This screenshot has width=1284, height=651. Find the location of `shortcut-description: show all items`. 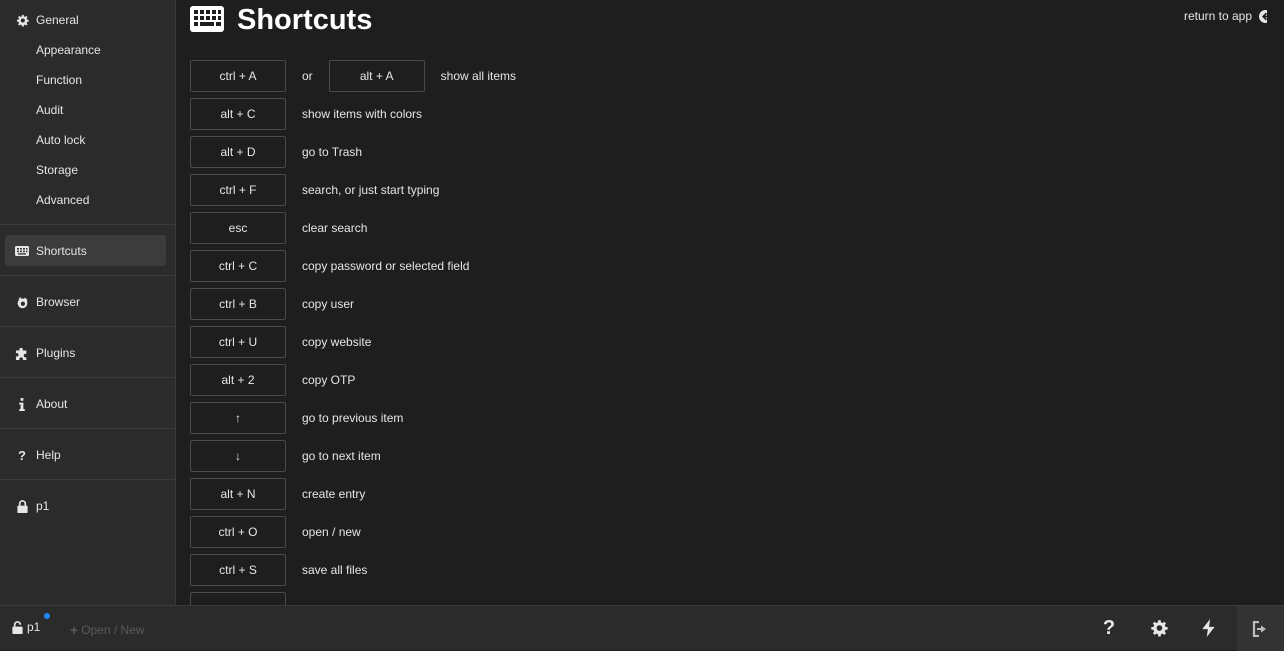

shortcut-description: show all items is located at coordinates (478, 76).